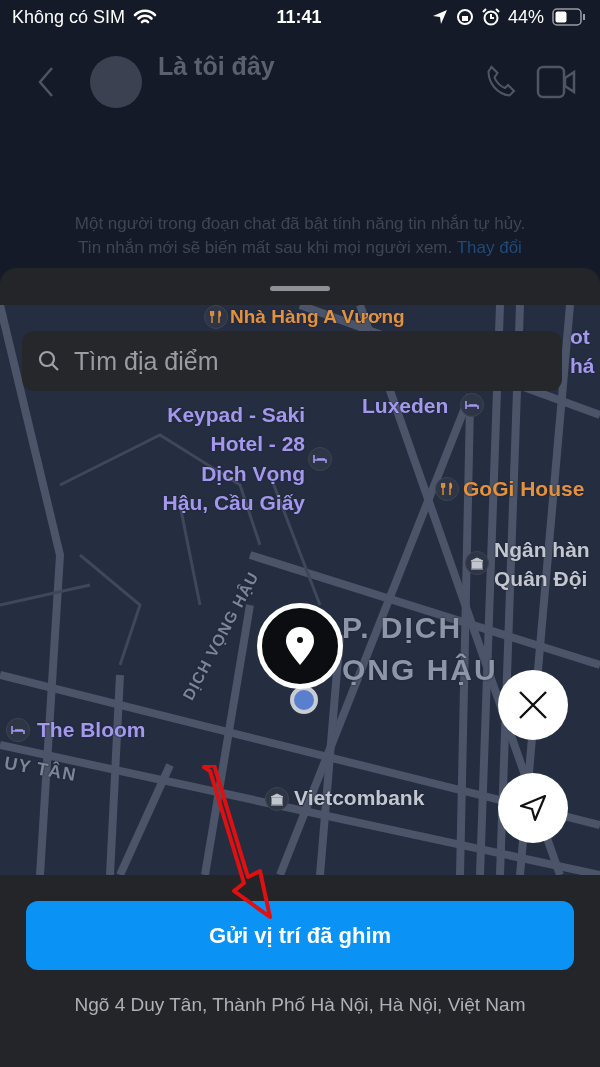  Describe the element at coordinates (300, 1005) in the screenshot. I see `address-text: Ngõ 4 Duy Tân, Thành Phố Hà Nội, Hà Nội, Việt Nam` at that location.